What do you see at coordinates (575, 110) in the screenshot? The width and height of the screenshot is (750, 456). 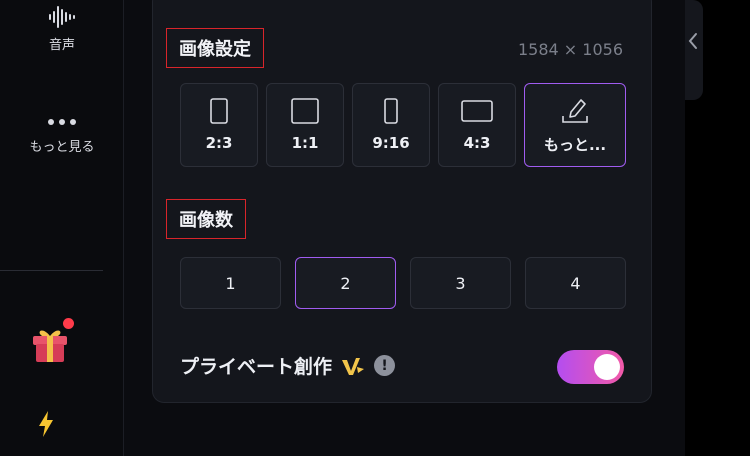 I see `custom-ratio-icon` at bounding box center [575, 110].